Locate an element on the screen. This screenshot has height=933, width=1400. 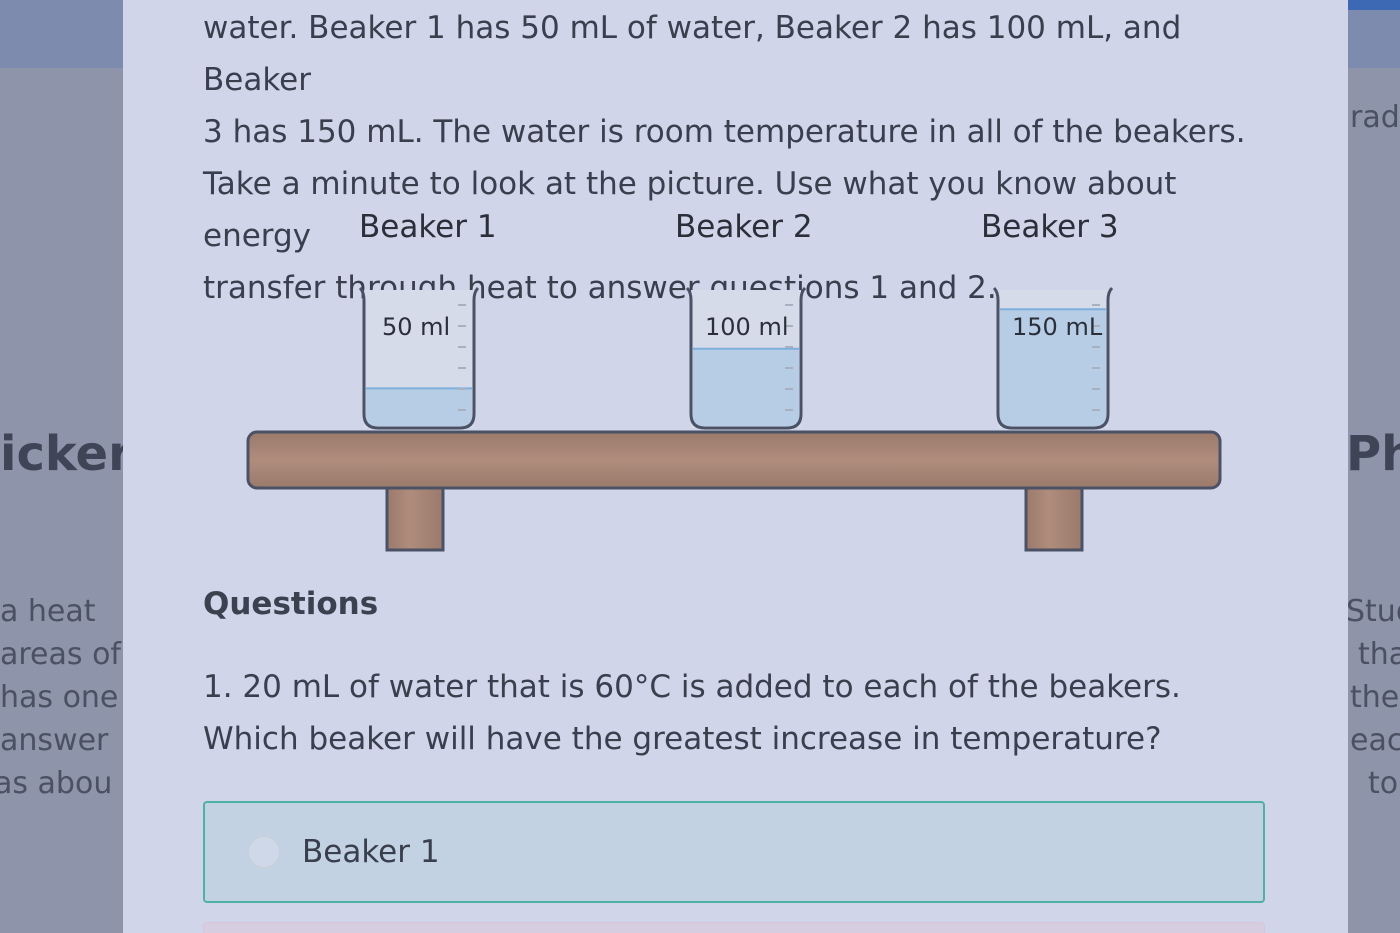
answer-option-beaker-1: Beaker 1 is located at coordinates (734, 852).